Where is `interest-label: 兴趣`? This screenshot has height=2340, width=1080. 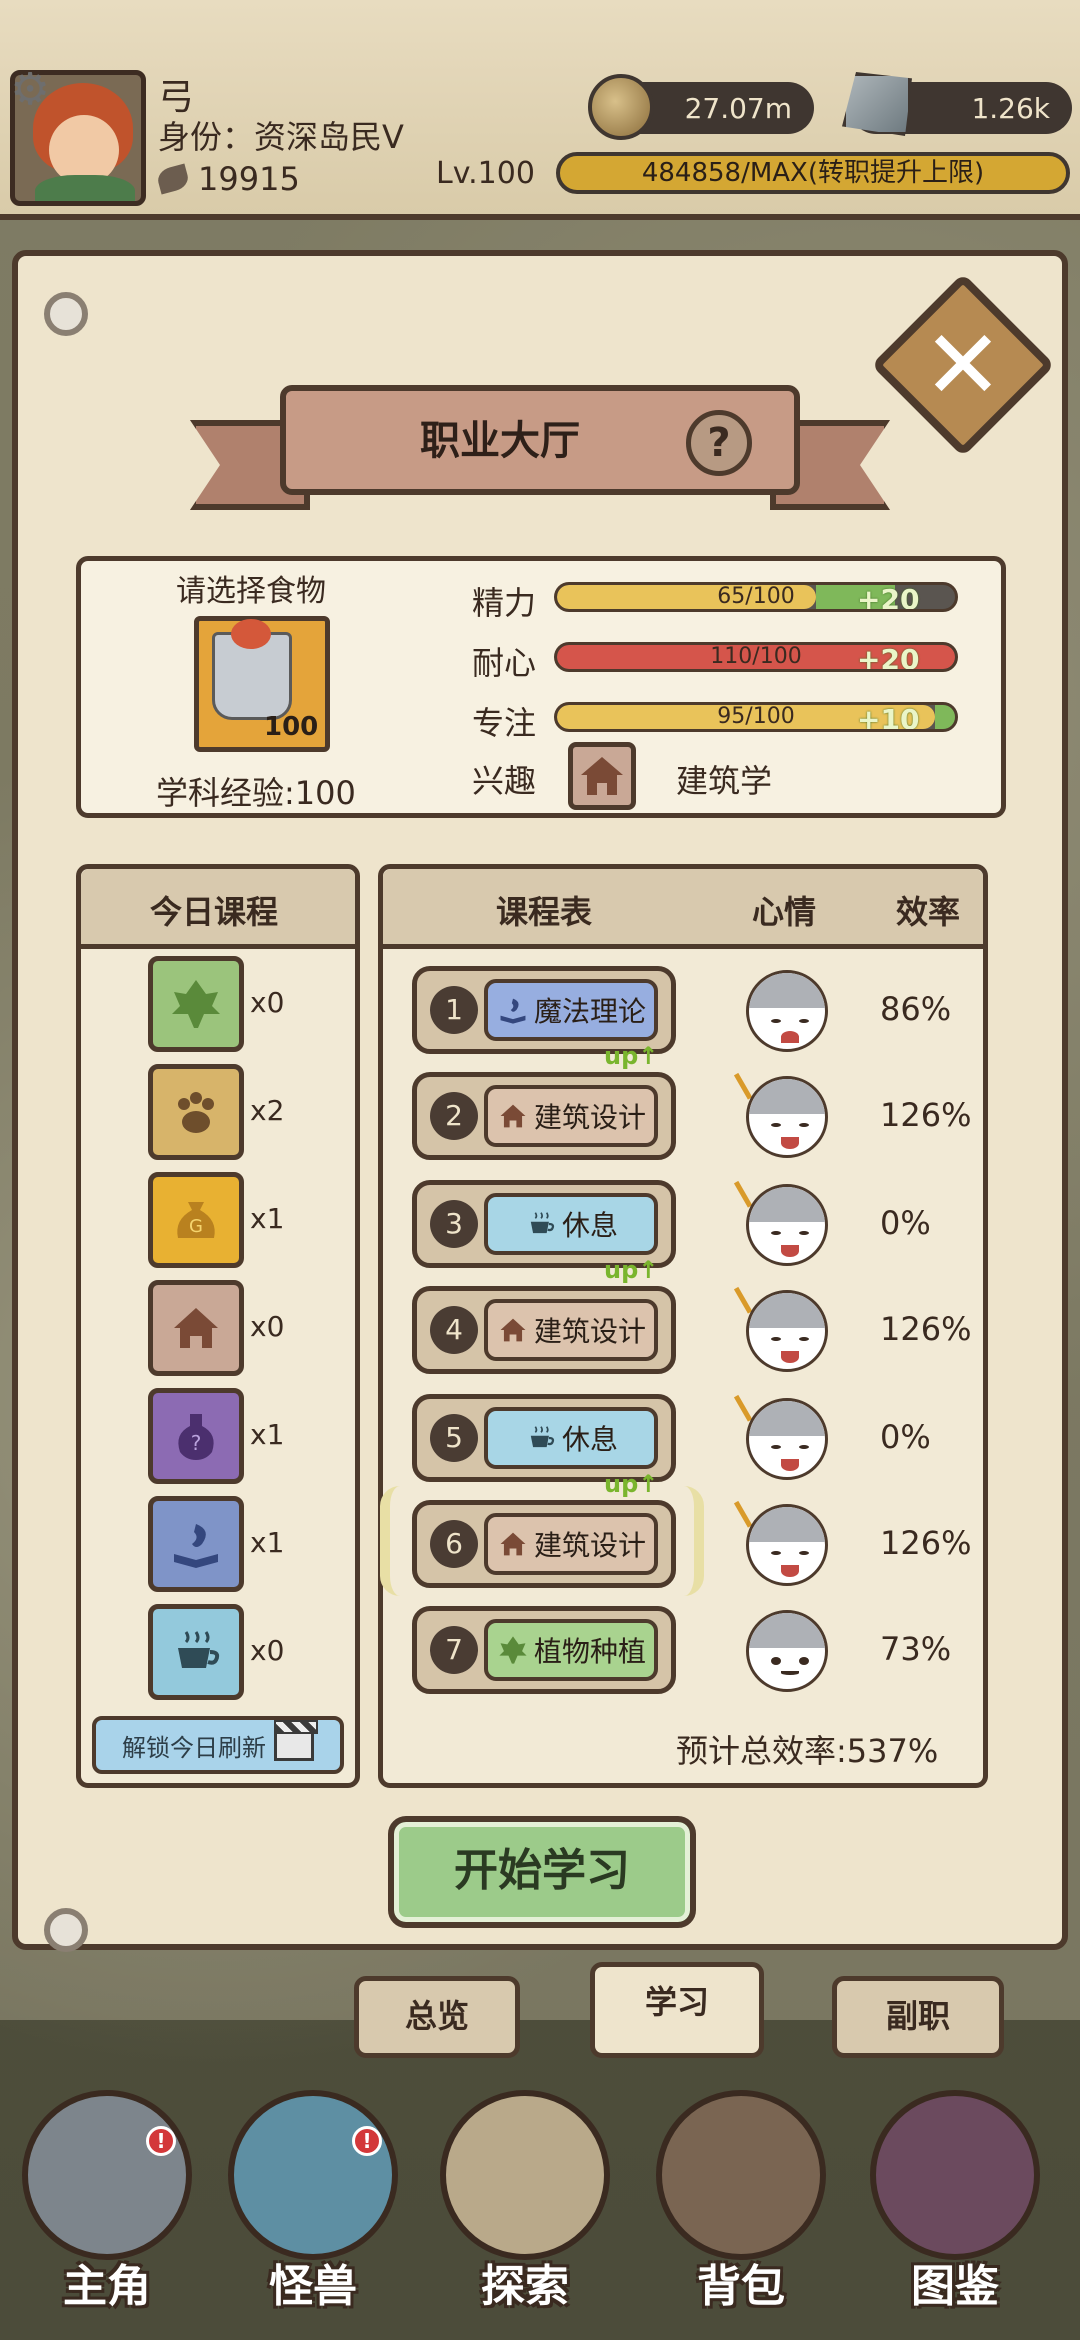
interest-label: 兴趣 is located at coordinates (504, 781).